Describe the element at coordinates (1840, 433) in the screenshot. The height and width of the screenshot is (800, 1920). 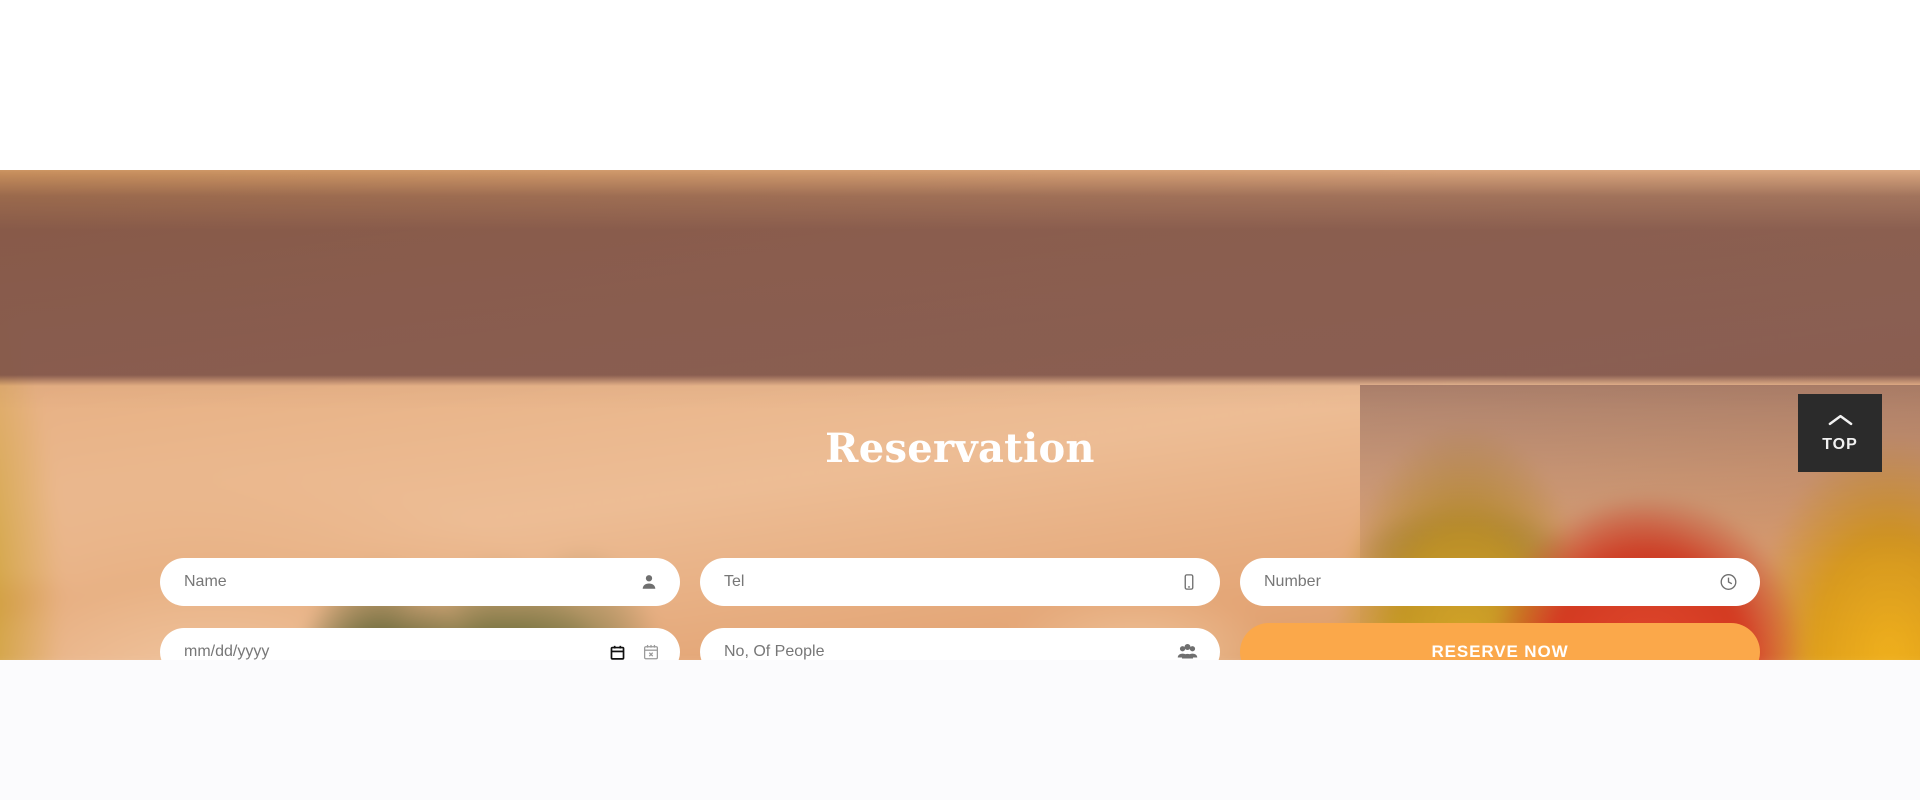
I see `back-to-top-button: TOP` at that location.